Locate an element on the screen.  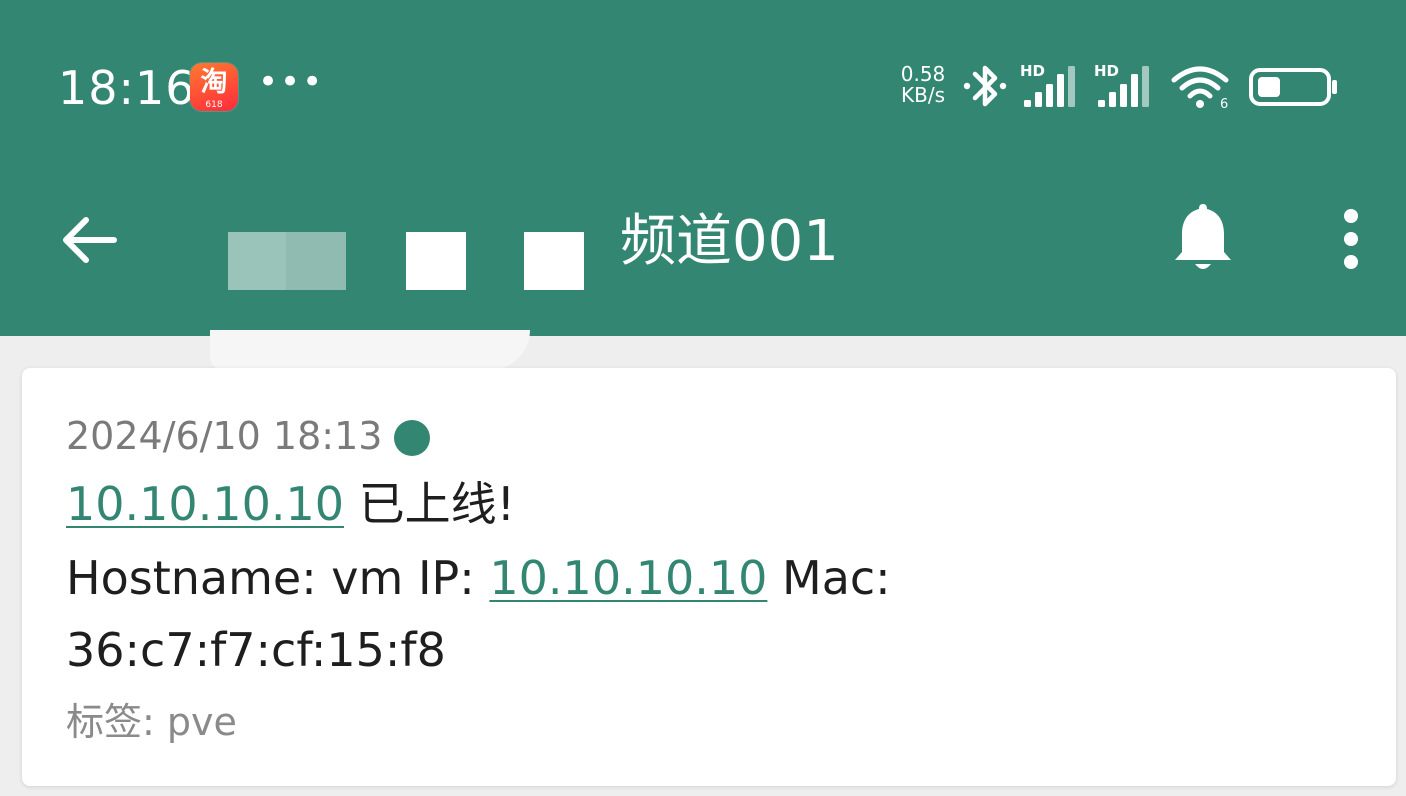
message-line-host: Hostname: vm IP: 10.10.10.10 Mac: is located at coordinates (478, 578).